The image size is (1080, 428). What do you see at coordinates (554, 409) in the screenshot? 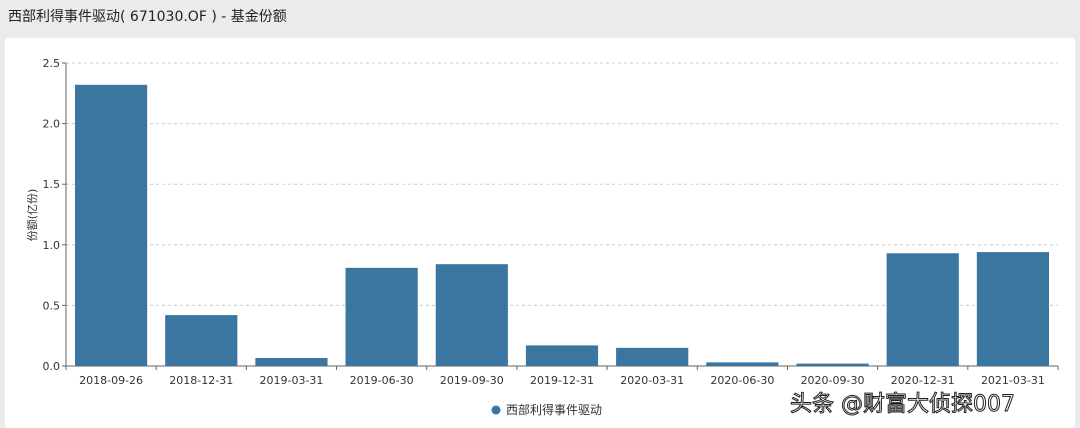
I see `legend-label: 西部利得事件驱动` at bounding box center [554, 409].